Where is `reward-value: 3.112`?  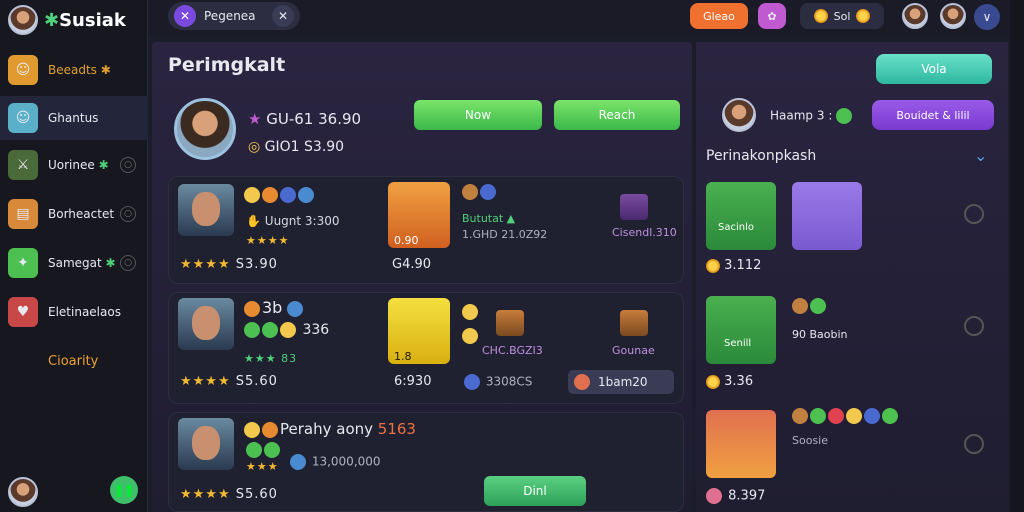 reward-value: 3.112 is located at coordinates (733, 265).